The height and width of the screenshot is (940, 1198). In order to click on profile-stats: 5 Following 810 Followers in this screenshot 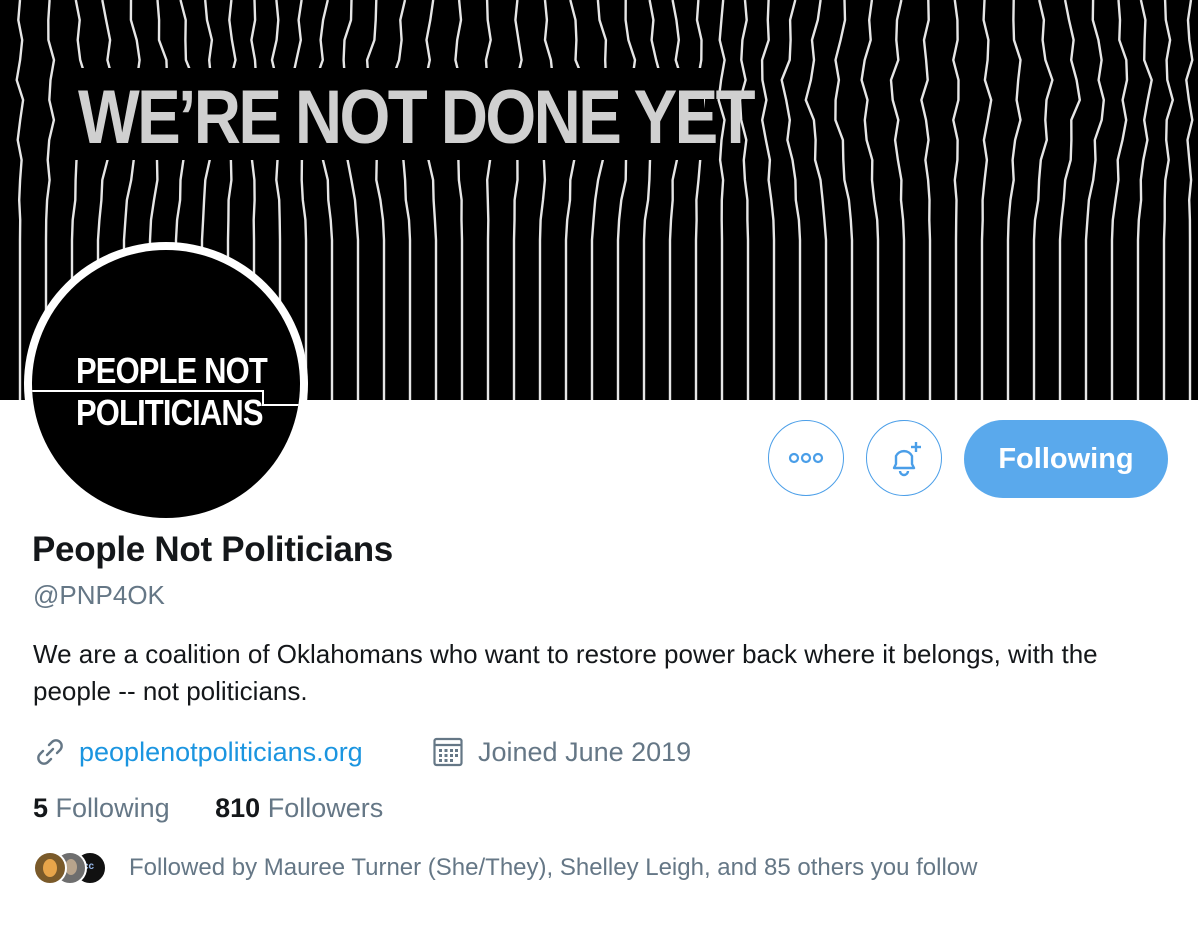, I will do `click(227, 808)`.